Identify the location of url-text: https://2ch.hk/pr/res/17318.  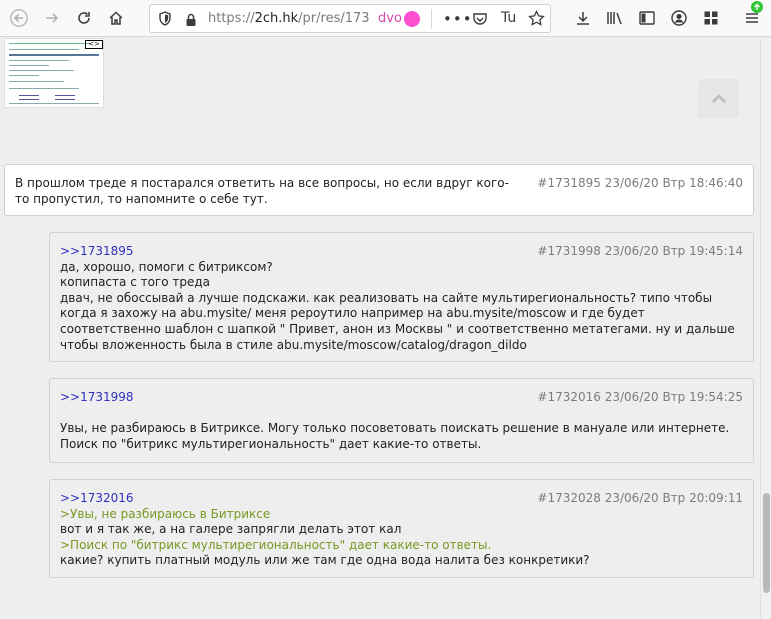
(289, 18).